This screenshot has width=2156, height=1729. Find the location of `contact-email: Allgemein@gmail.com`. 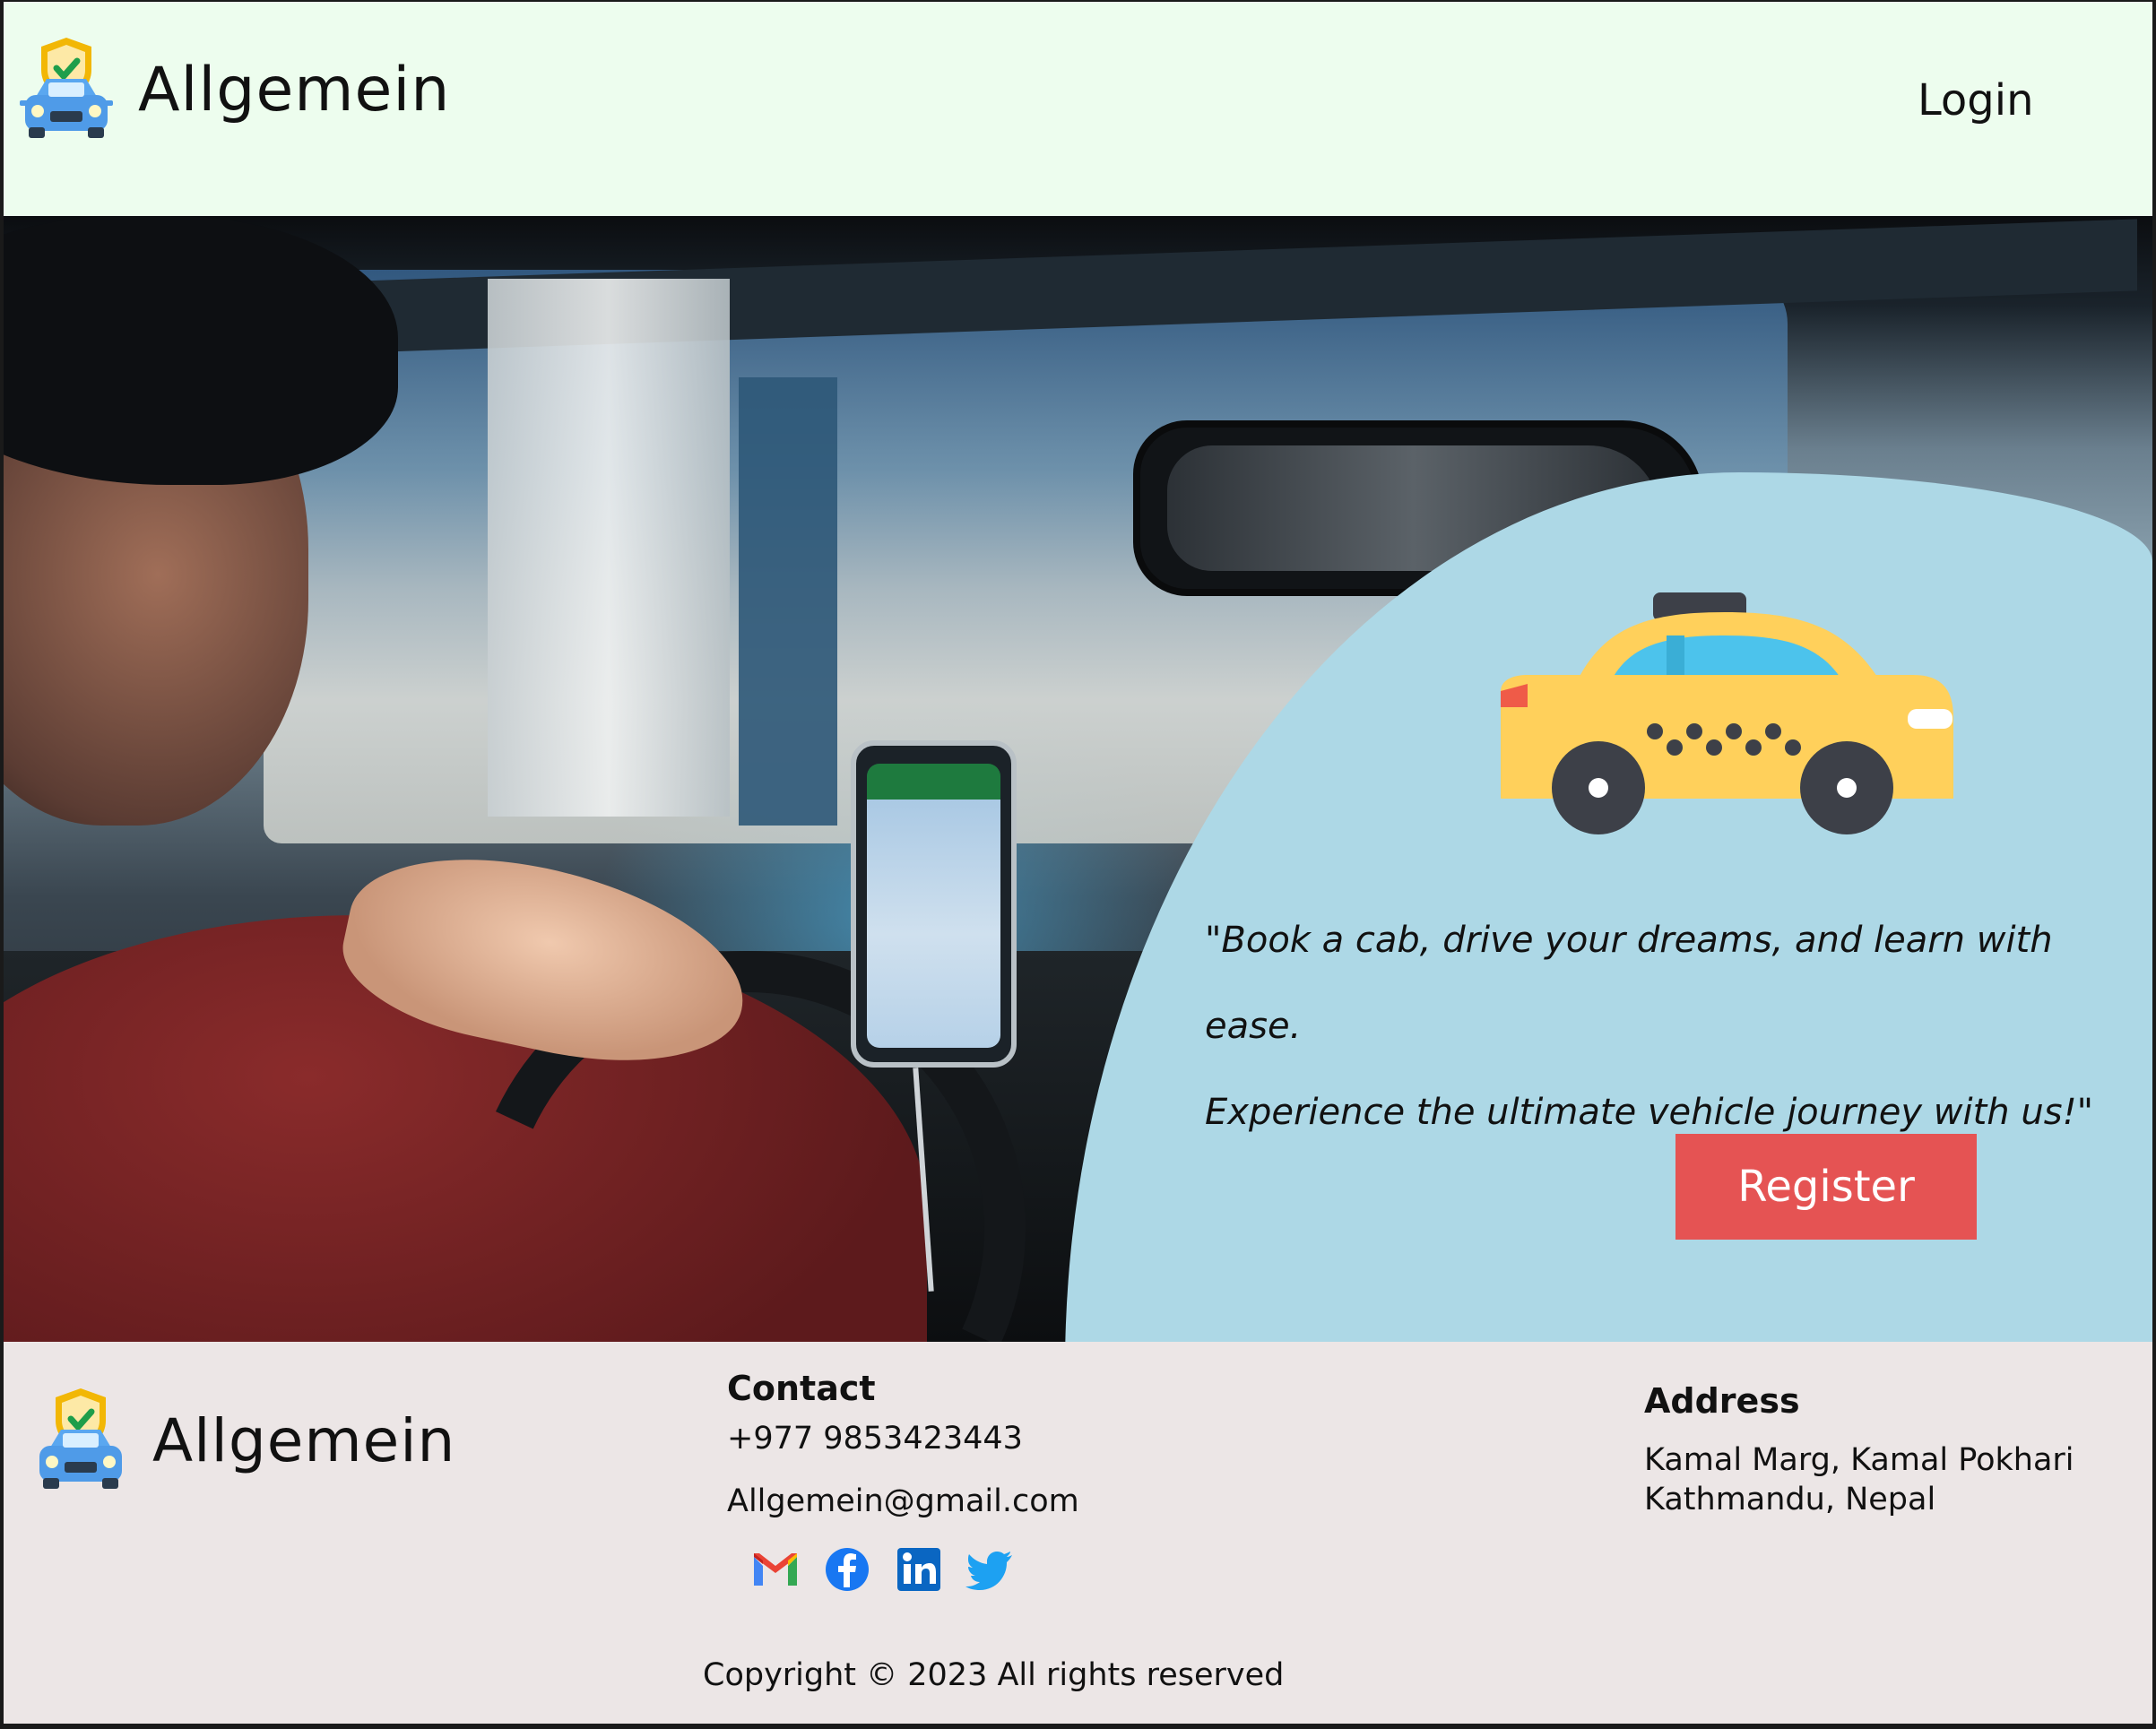

contact-email: Allgemein@gmail.com is located at coordinates (903, 1501).